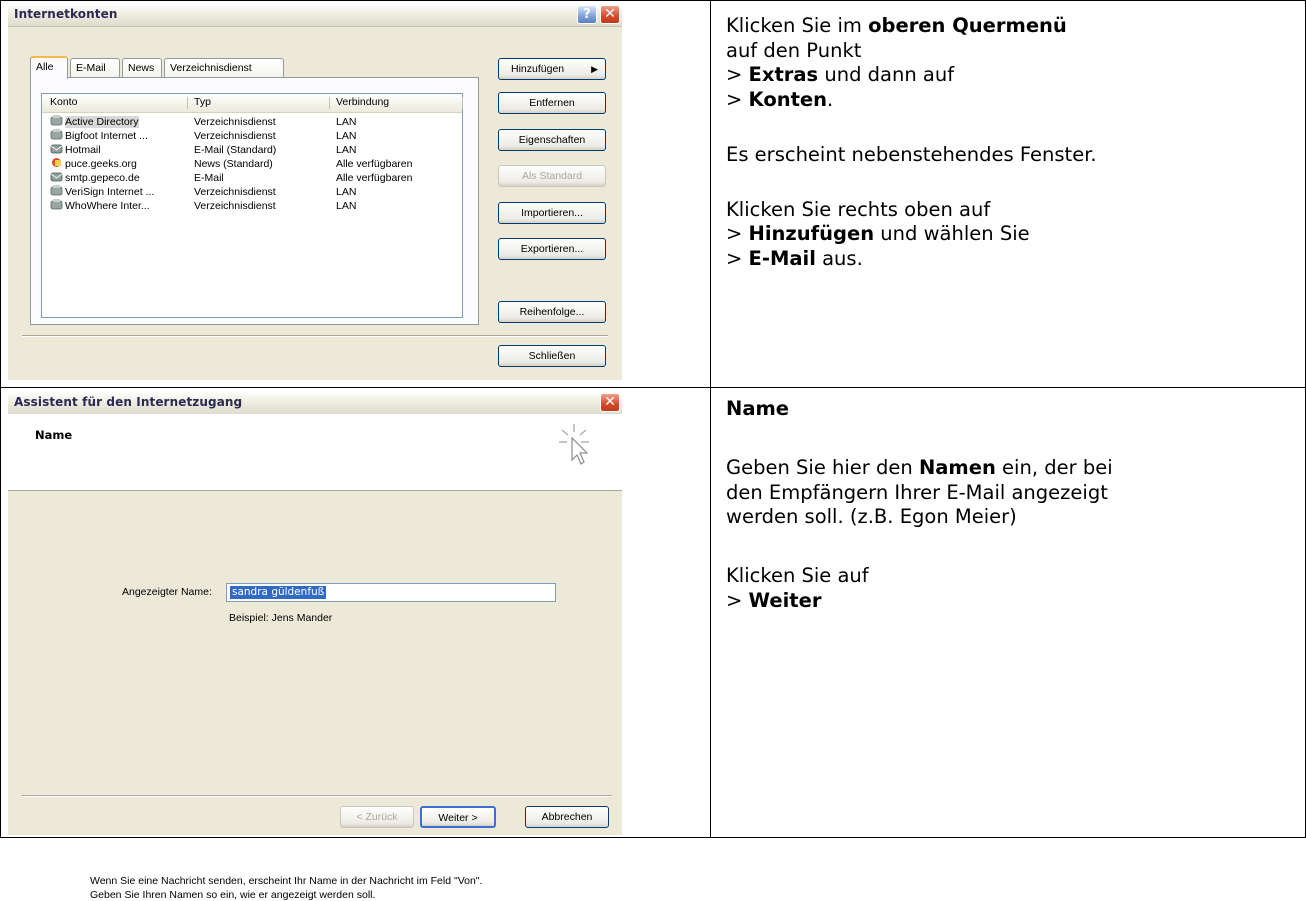 This screenshot has height=901, width=1306. I want to click on tab-email: E-Mail, so click(95, 68).